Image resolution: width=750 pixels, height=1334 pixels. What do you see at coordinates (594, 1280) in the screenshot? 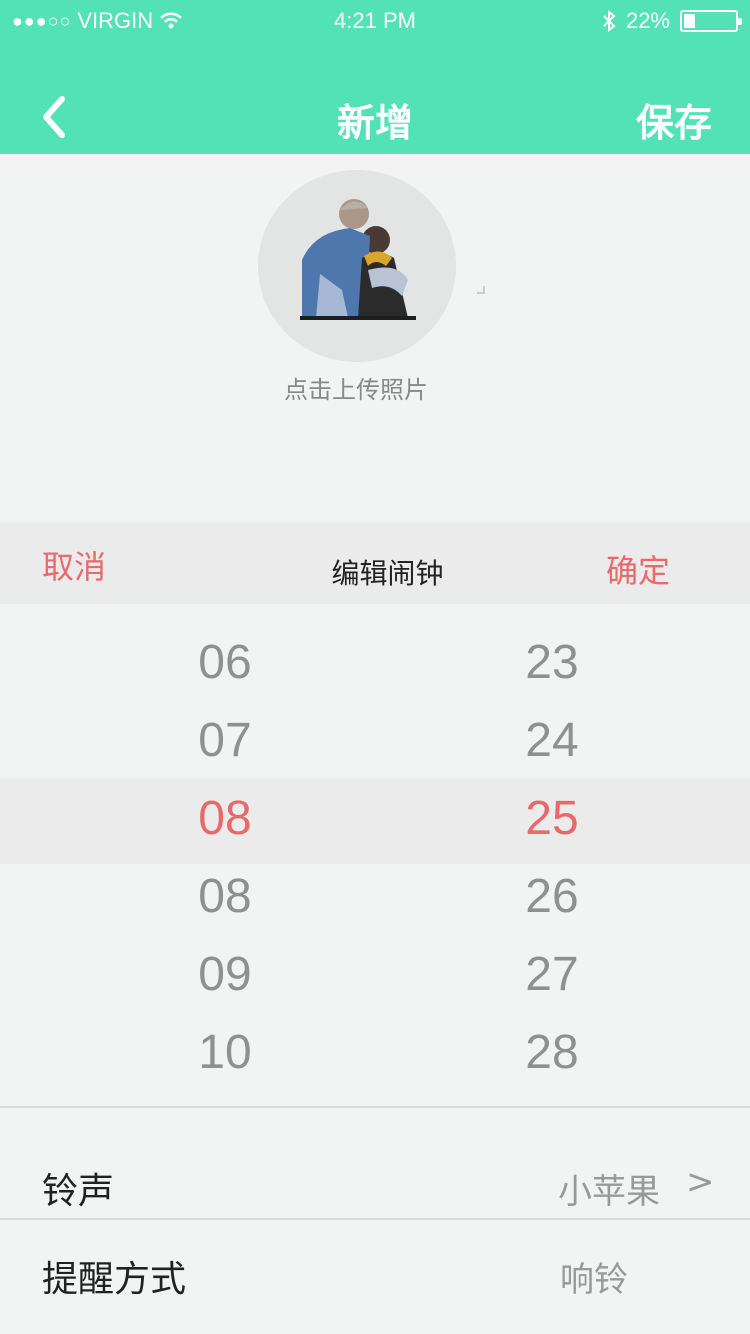
I see `reminder-value: 响铃` at bounding box center [594, 1280].